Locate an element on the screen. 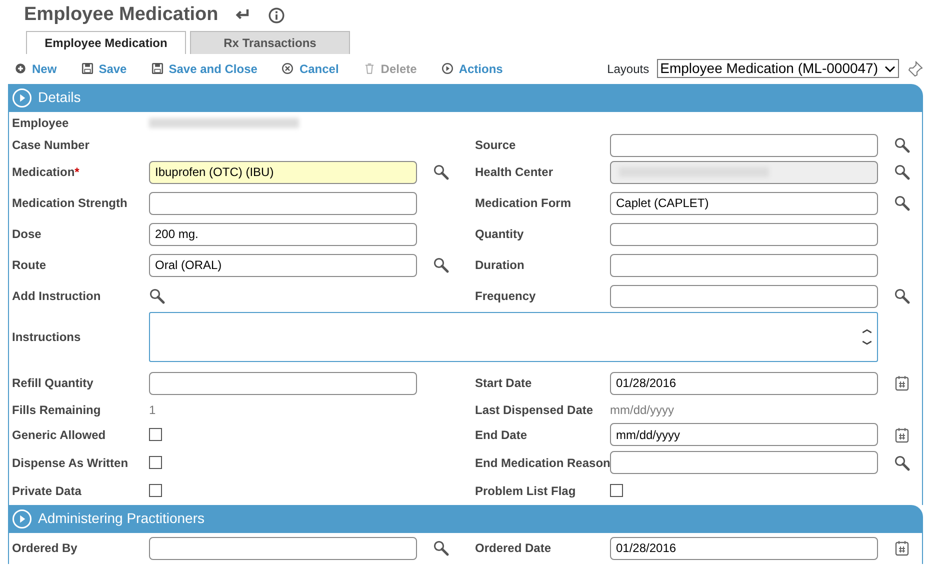  field-label: Employee is located at coordinates (40, 123).